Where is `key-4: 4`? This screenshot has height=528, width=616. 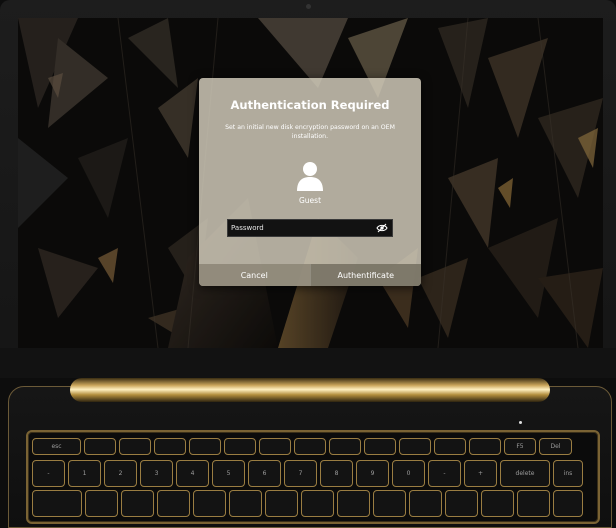 key-4: 4 is located at coordinates (192, 473).